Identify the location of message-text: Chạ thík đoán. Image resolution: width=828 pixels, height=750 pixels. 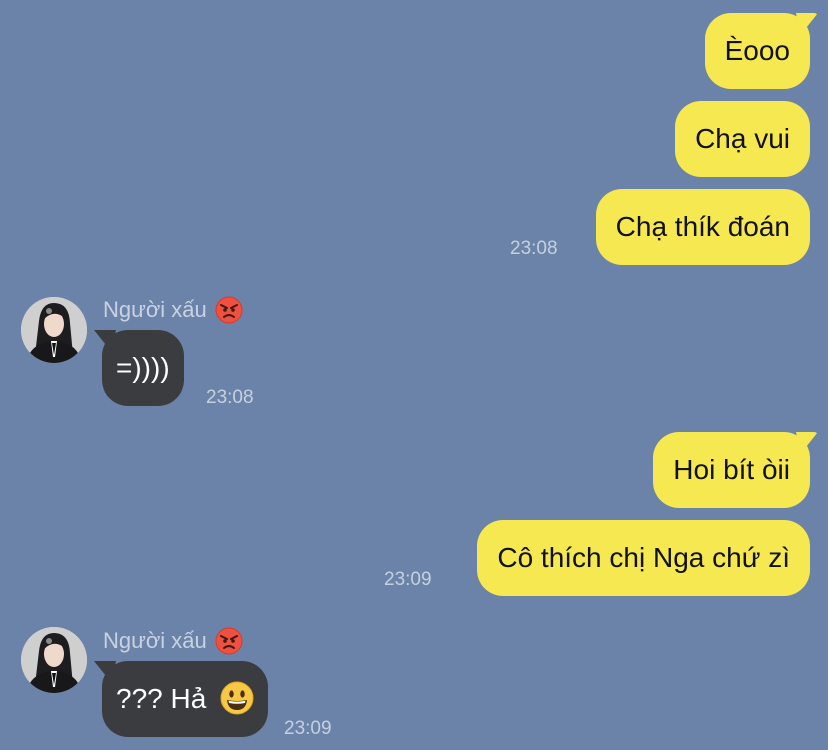
(702, 226).